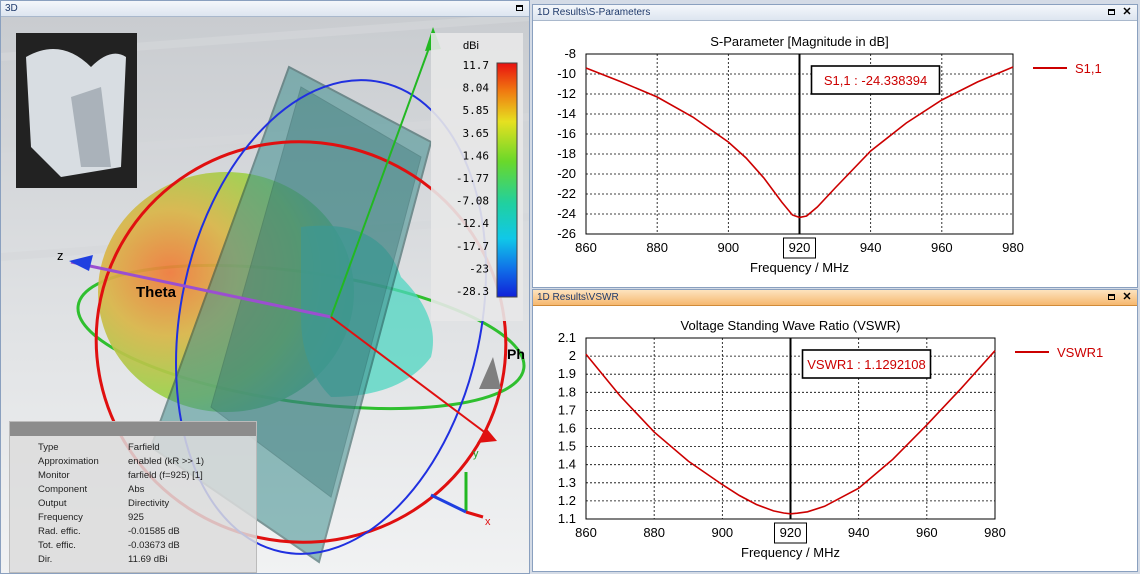 The height and width of the screenshot is (574, 1140). What do you see at coordinates (567, 391) in the screenshot?
I see `y-tick-label: 1.8` at bounding box center [567, 391].